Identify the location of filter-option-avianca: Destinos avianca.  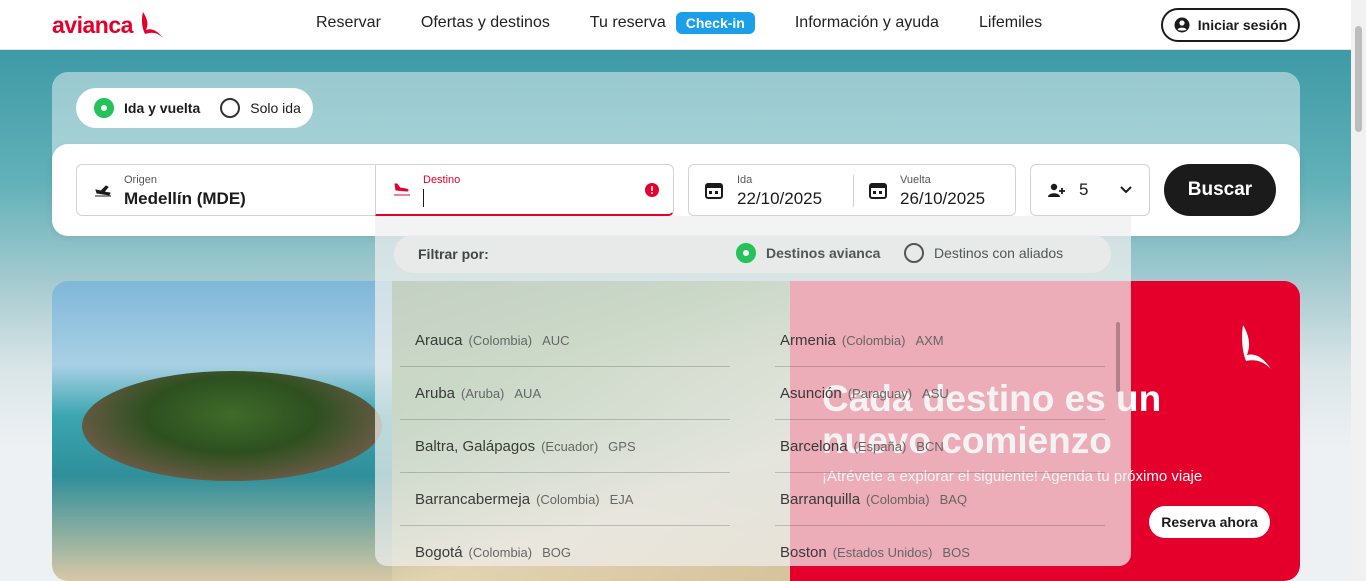
(808, 253).